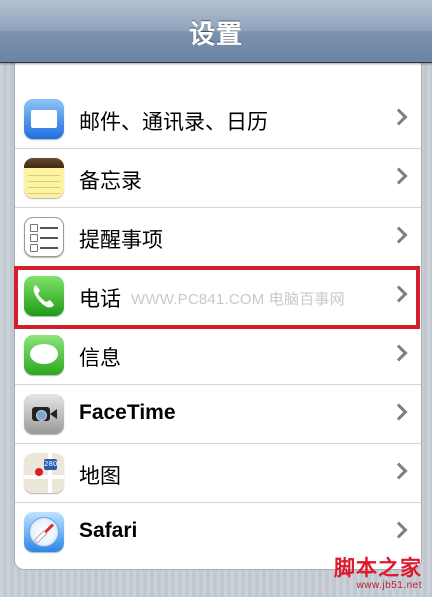 This screenshot has height=597, width=432. What do you see at coordinates (110, 181) in the screenshot?
I see `settings-item-label: 备忘录` at bounding box center [110, 181].